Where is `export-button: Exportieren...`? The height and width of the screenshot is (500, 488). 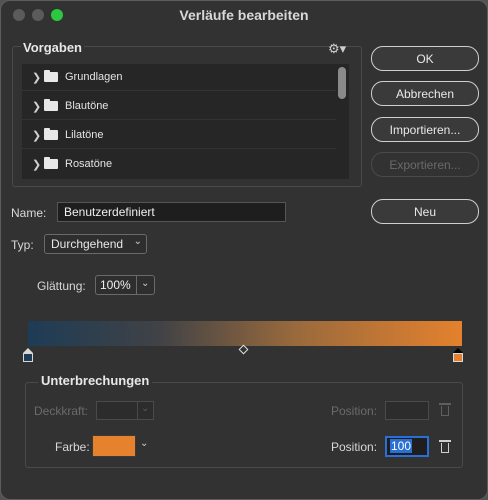
export-button: Exportieren... is located at coordinates (425, 164).